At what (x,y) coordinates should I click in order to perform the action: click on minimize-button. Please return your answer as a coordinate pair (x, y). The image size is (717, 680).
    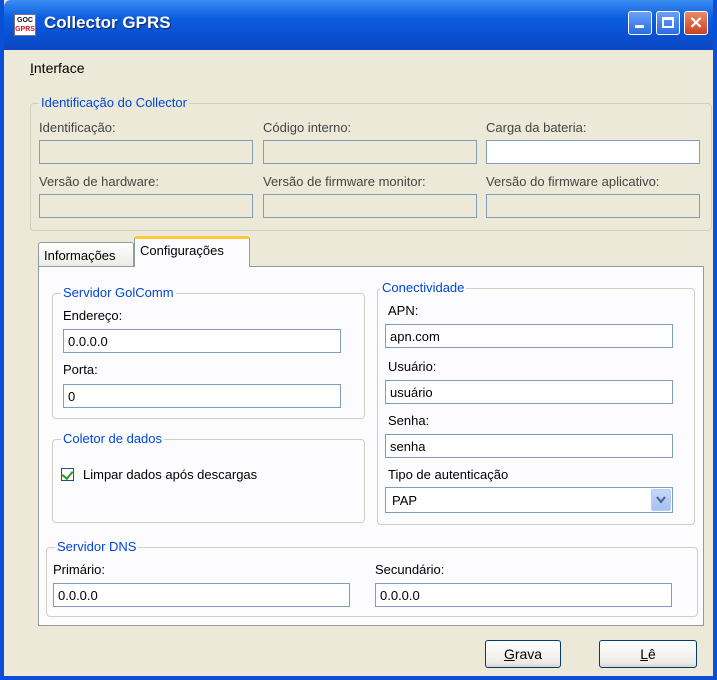
    Looking at the image, I should click on (640, 23).